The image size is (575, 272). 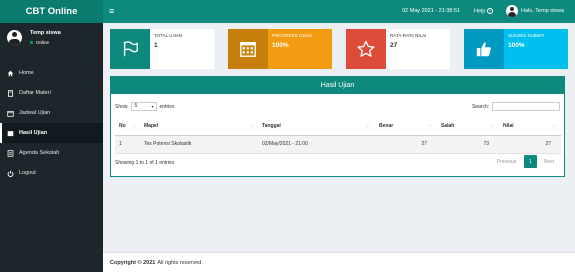 I want to click on user-greeting: Halo, Temp siswa, so click(x=542, y=11).